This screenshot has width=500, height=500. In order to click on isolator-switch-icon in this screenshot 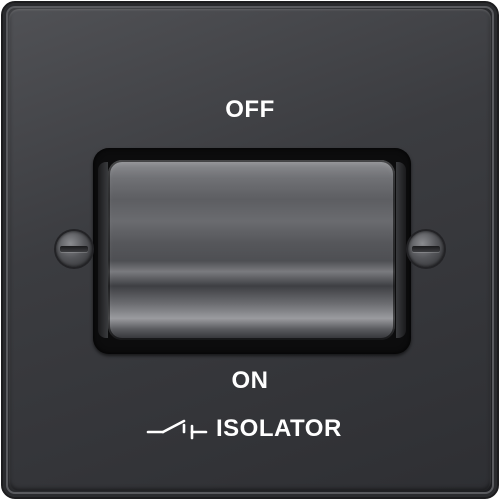, I will do `click(177, 429)`.